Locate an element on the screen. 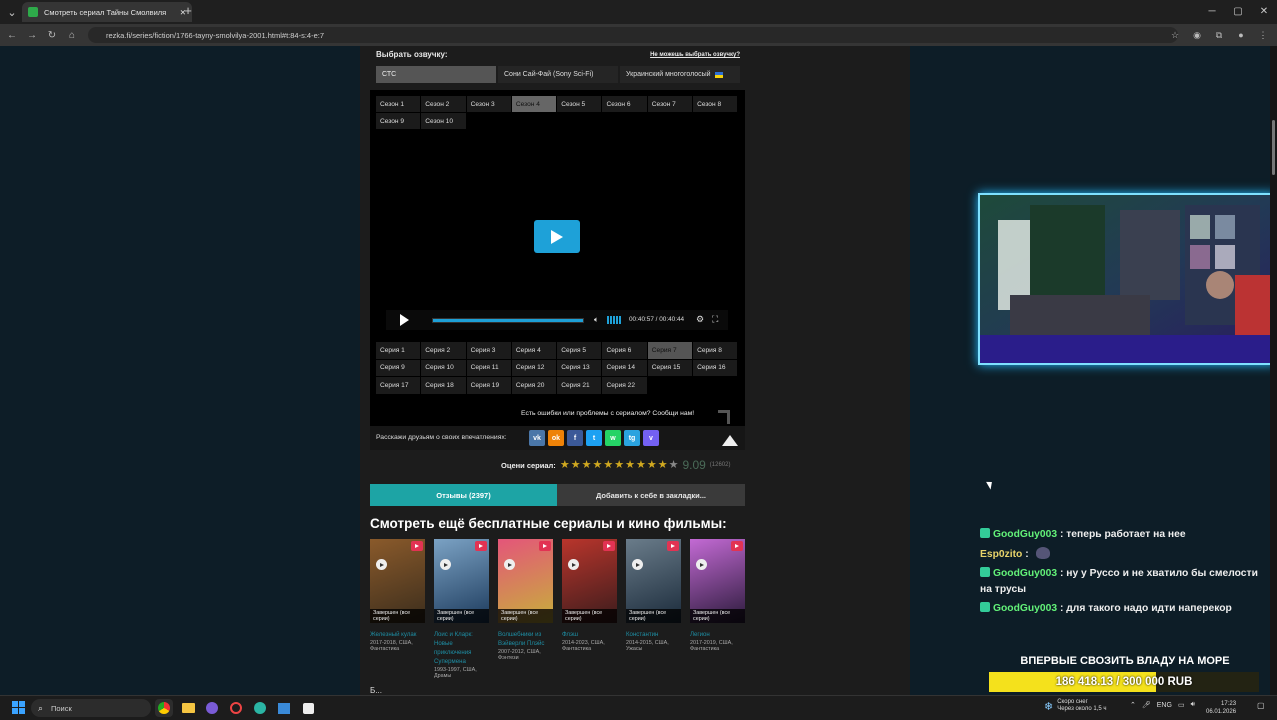 The width and height of the screenshot is (1277, 720). maximize-icon: ▢ is located at coordinates (1238, 11).